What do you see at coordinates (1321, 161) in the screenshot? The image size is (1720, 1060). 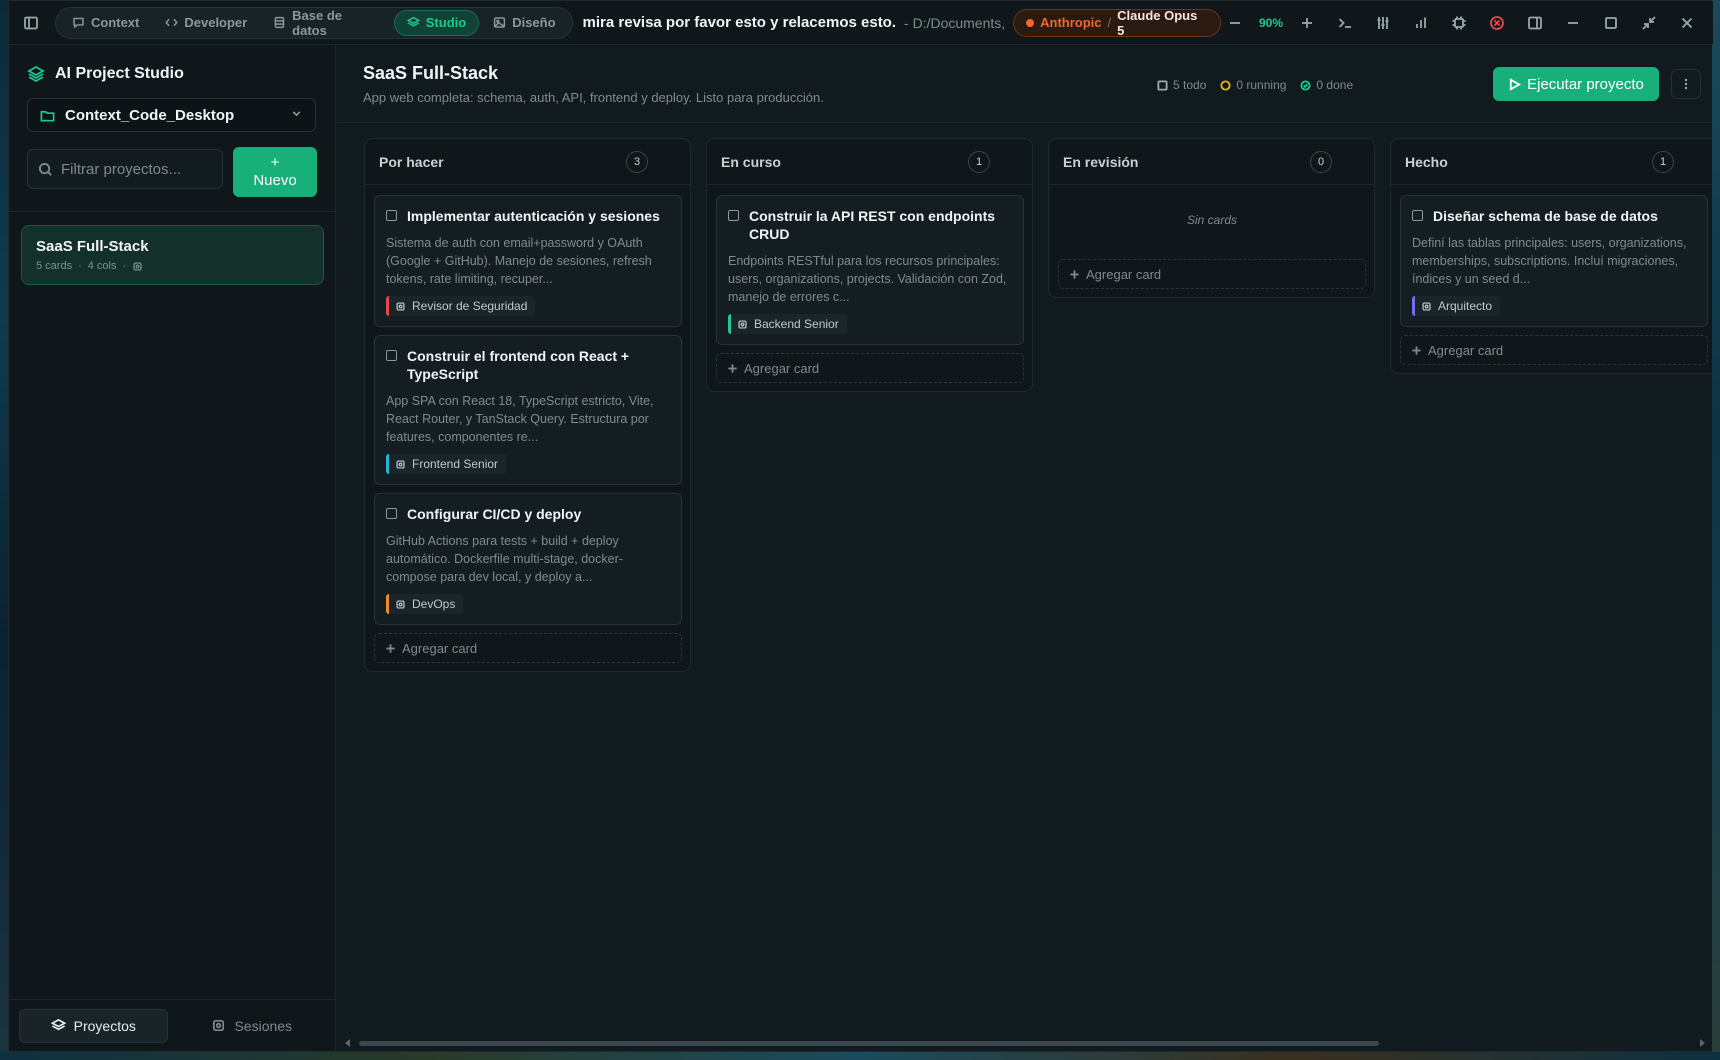 I see `column-count: 0` at bounding box center [1321, 161].